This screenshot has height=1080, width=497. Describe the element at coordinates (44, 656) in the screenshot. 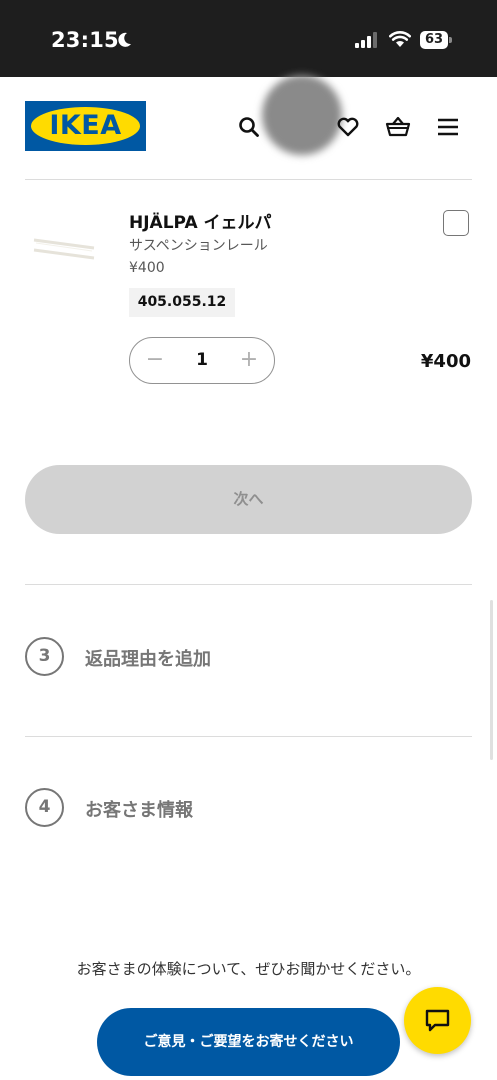

I see `step-number-badge: 3` at that location.